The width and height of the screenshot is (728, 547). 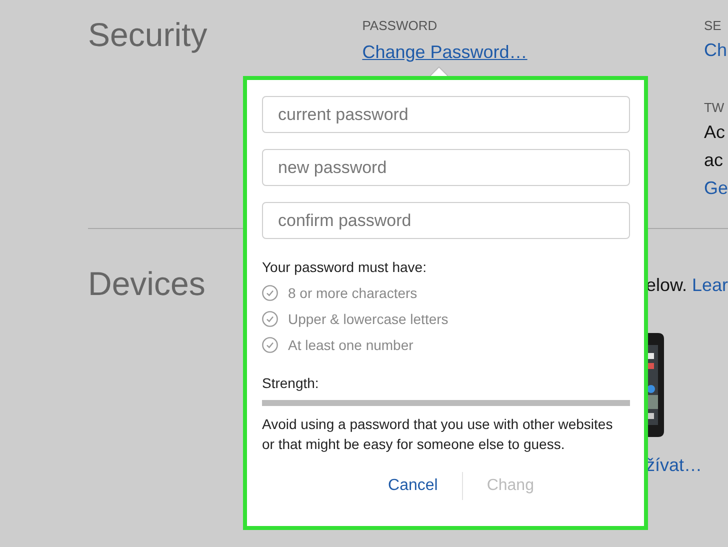 I want to click on password-field: confirm password, so click(x=446, y=220).